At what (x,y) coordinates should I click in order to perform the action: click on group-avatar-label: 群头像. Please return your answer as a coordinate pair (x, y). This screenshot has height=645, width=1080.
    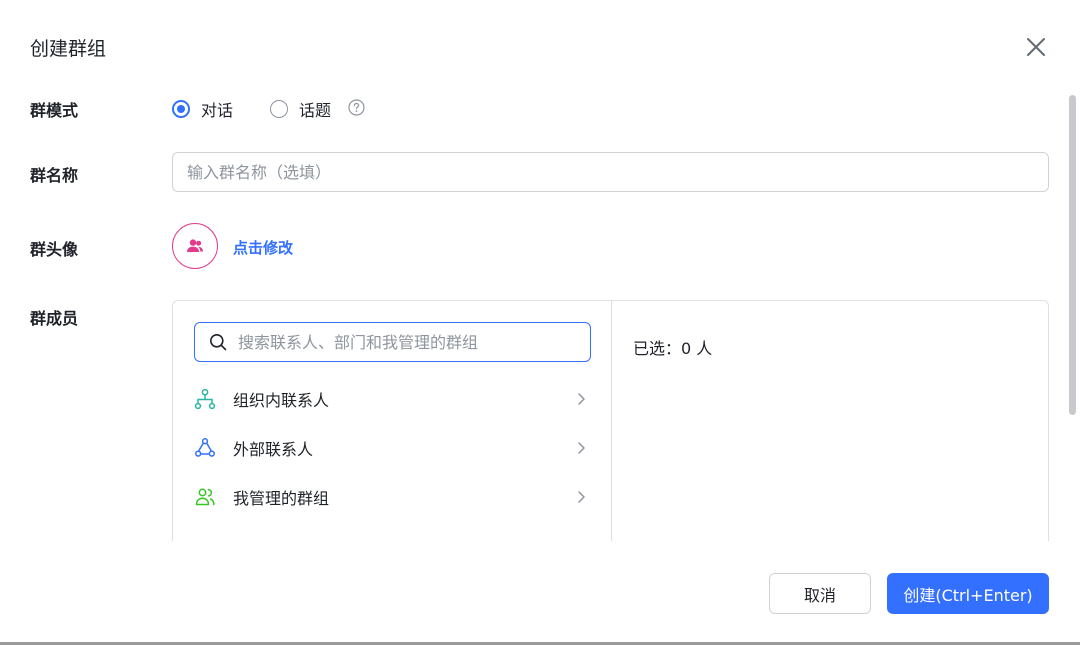
    Looking at the image, I should click on (54, 249).